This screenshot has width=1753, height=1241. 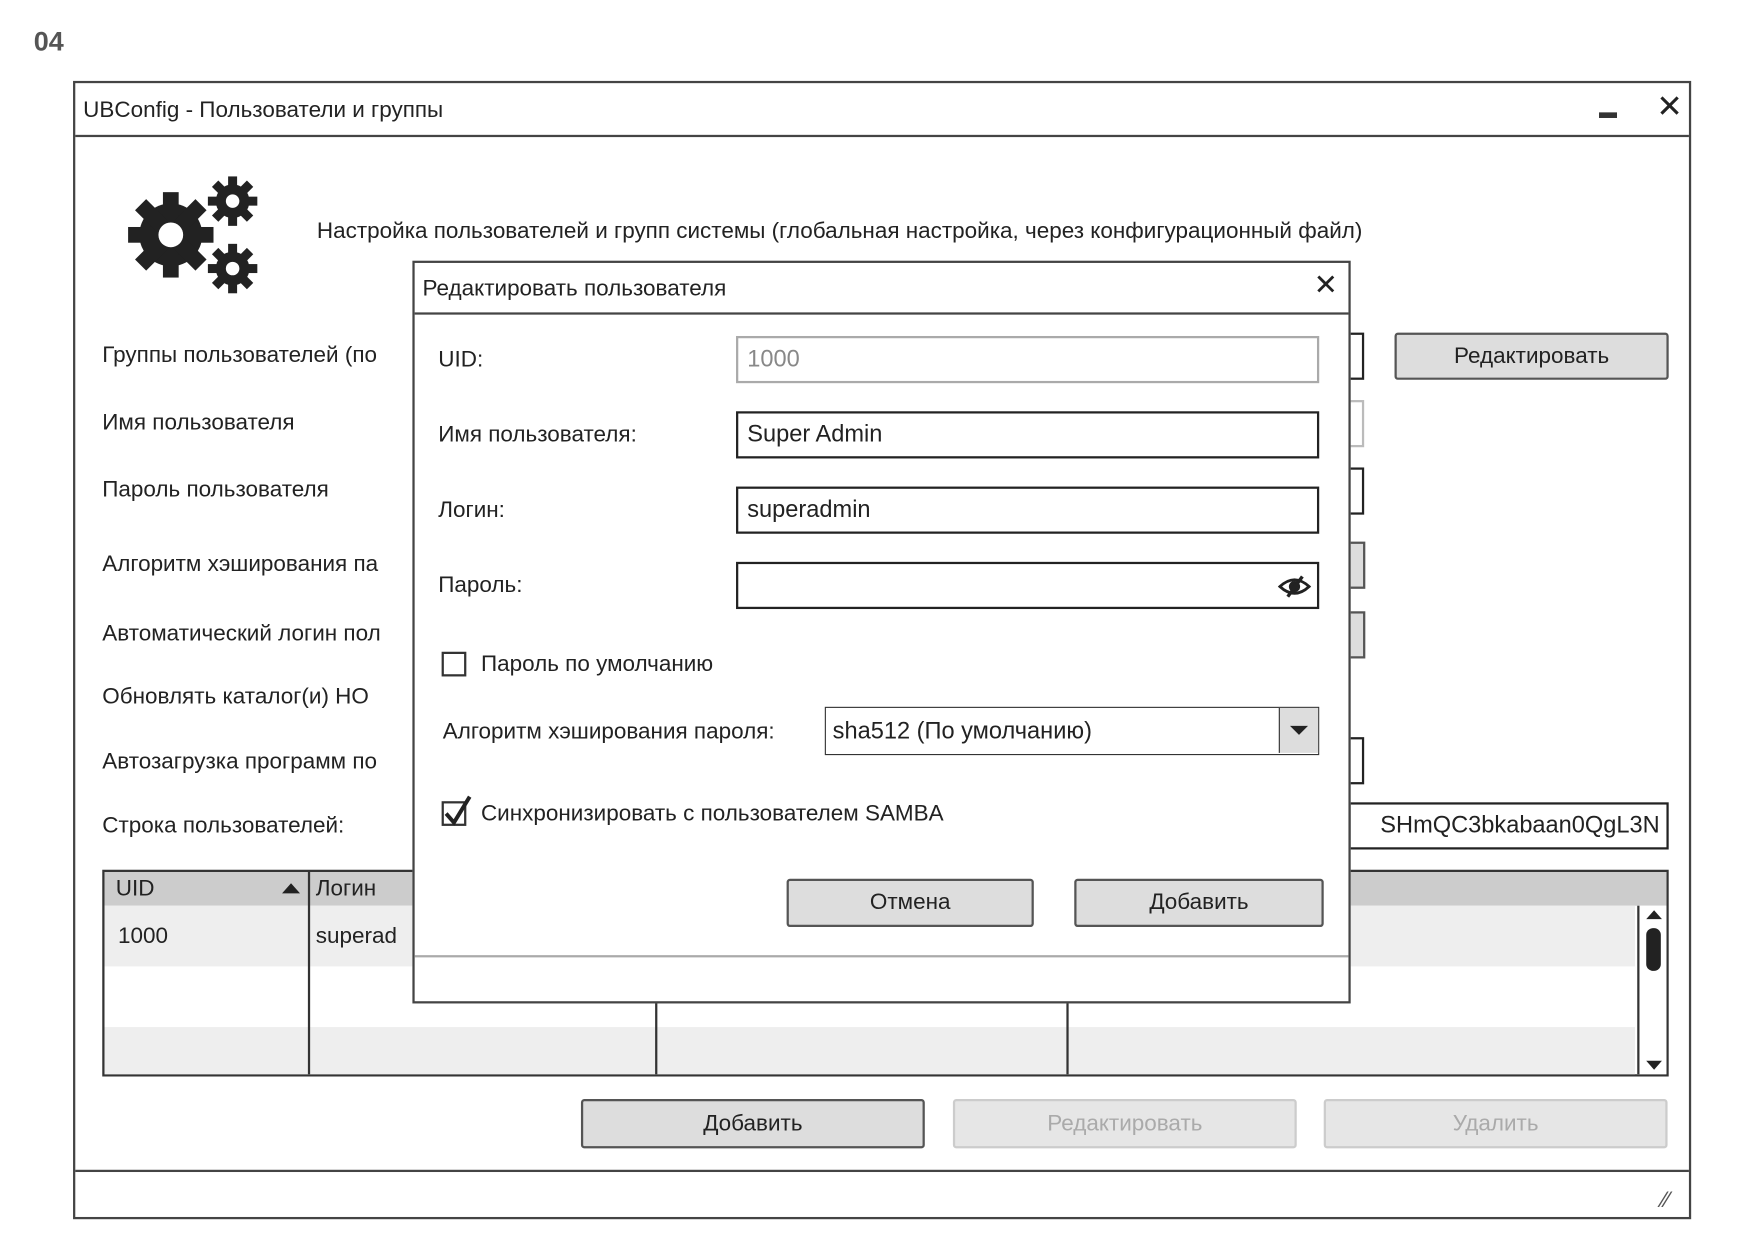 I want to click on label-groups: Группы пользователей (по, so click(x=239, y=355).